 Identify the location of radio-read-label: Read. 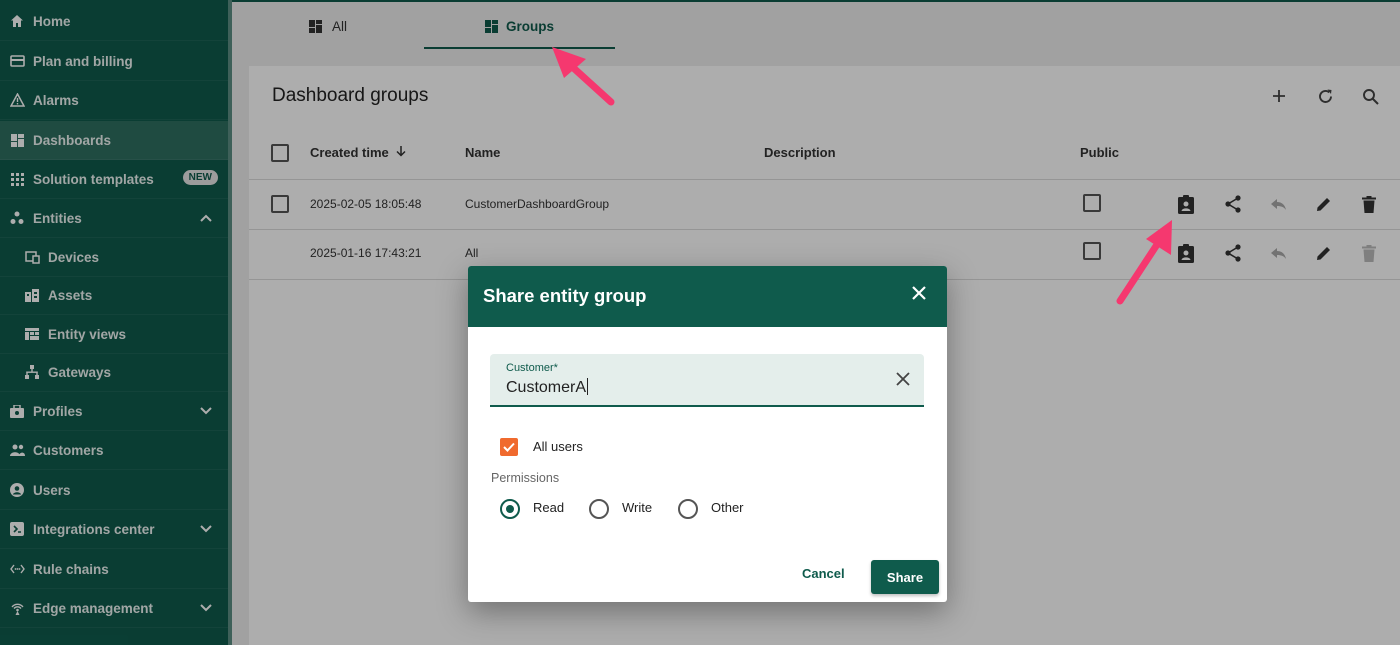
(549, 507).